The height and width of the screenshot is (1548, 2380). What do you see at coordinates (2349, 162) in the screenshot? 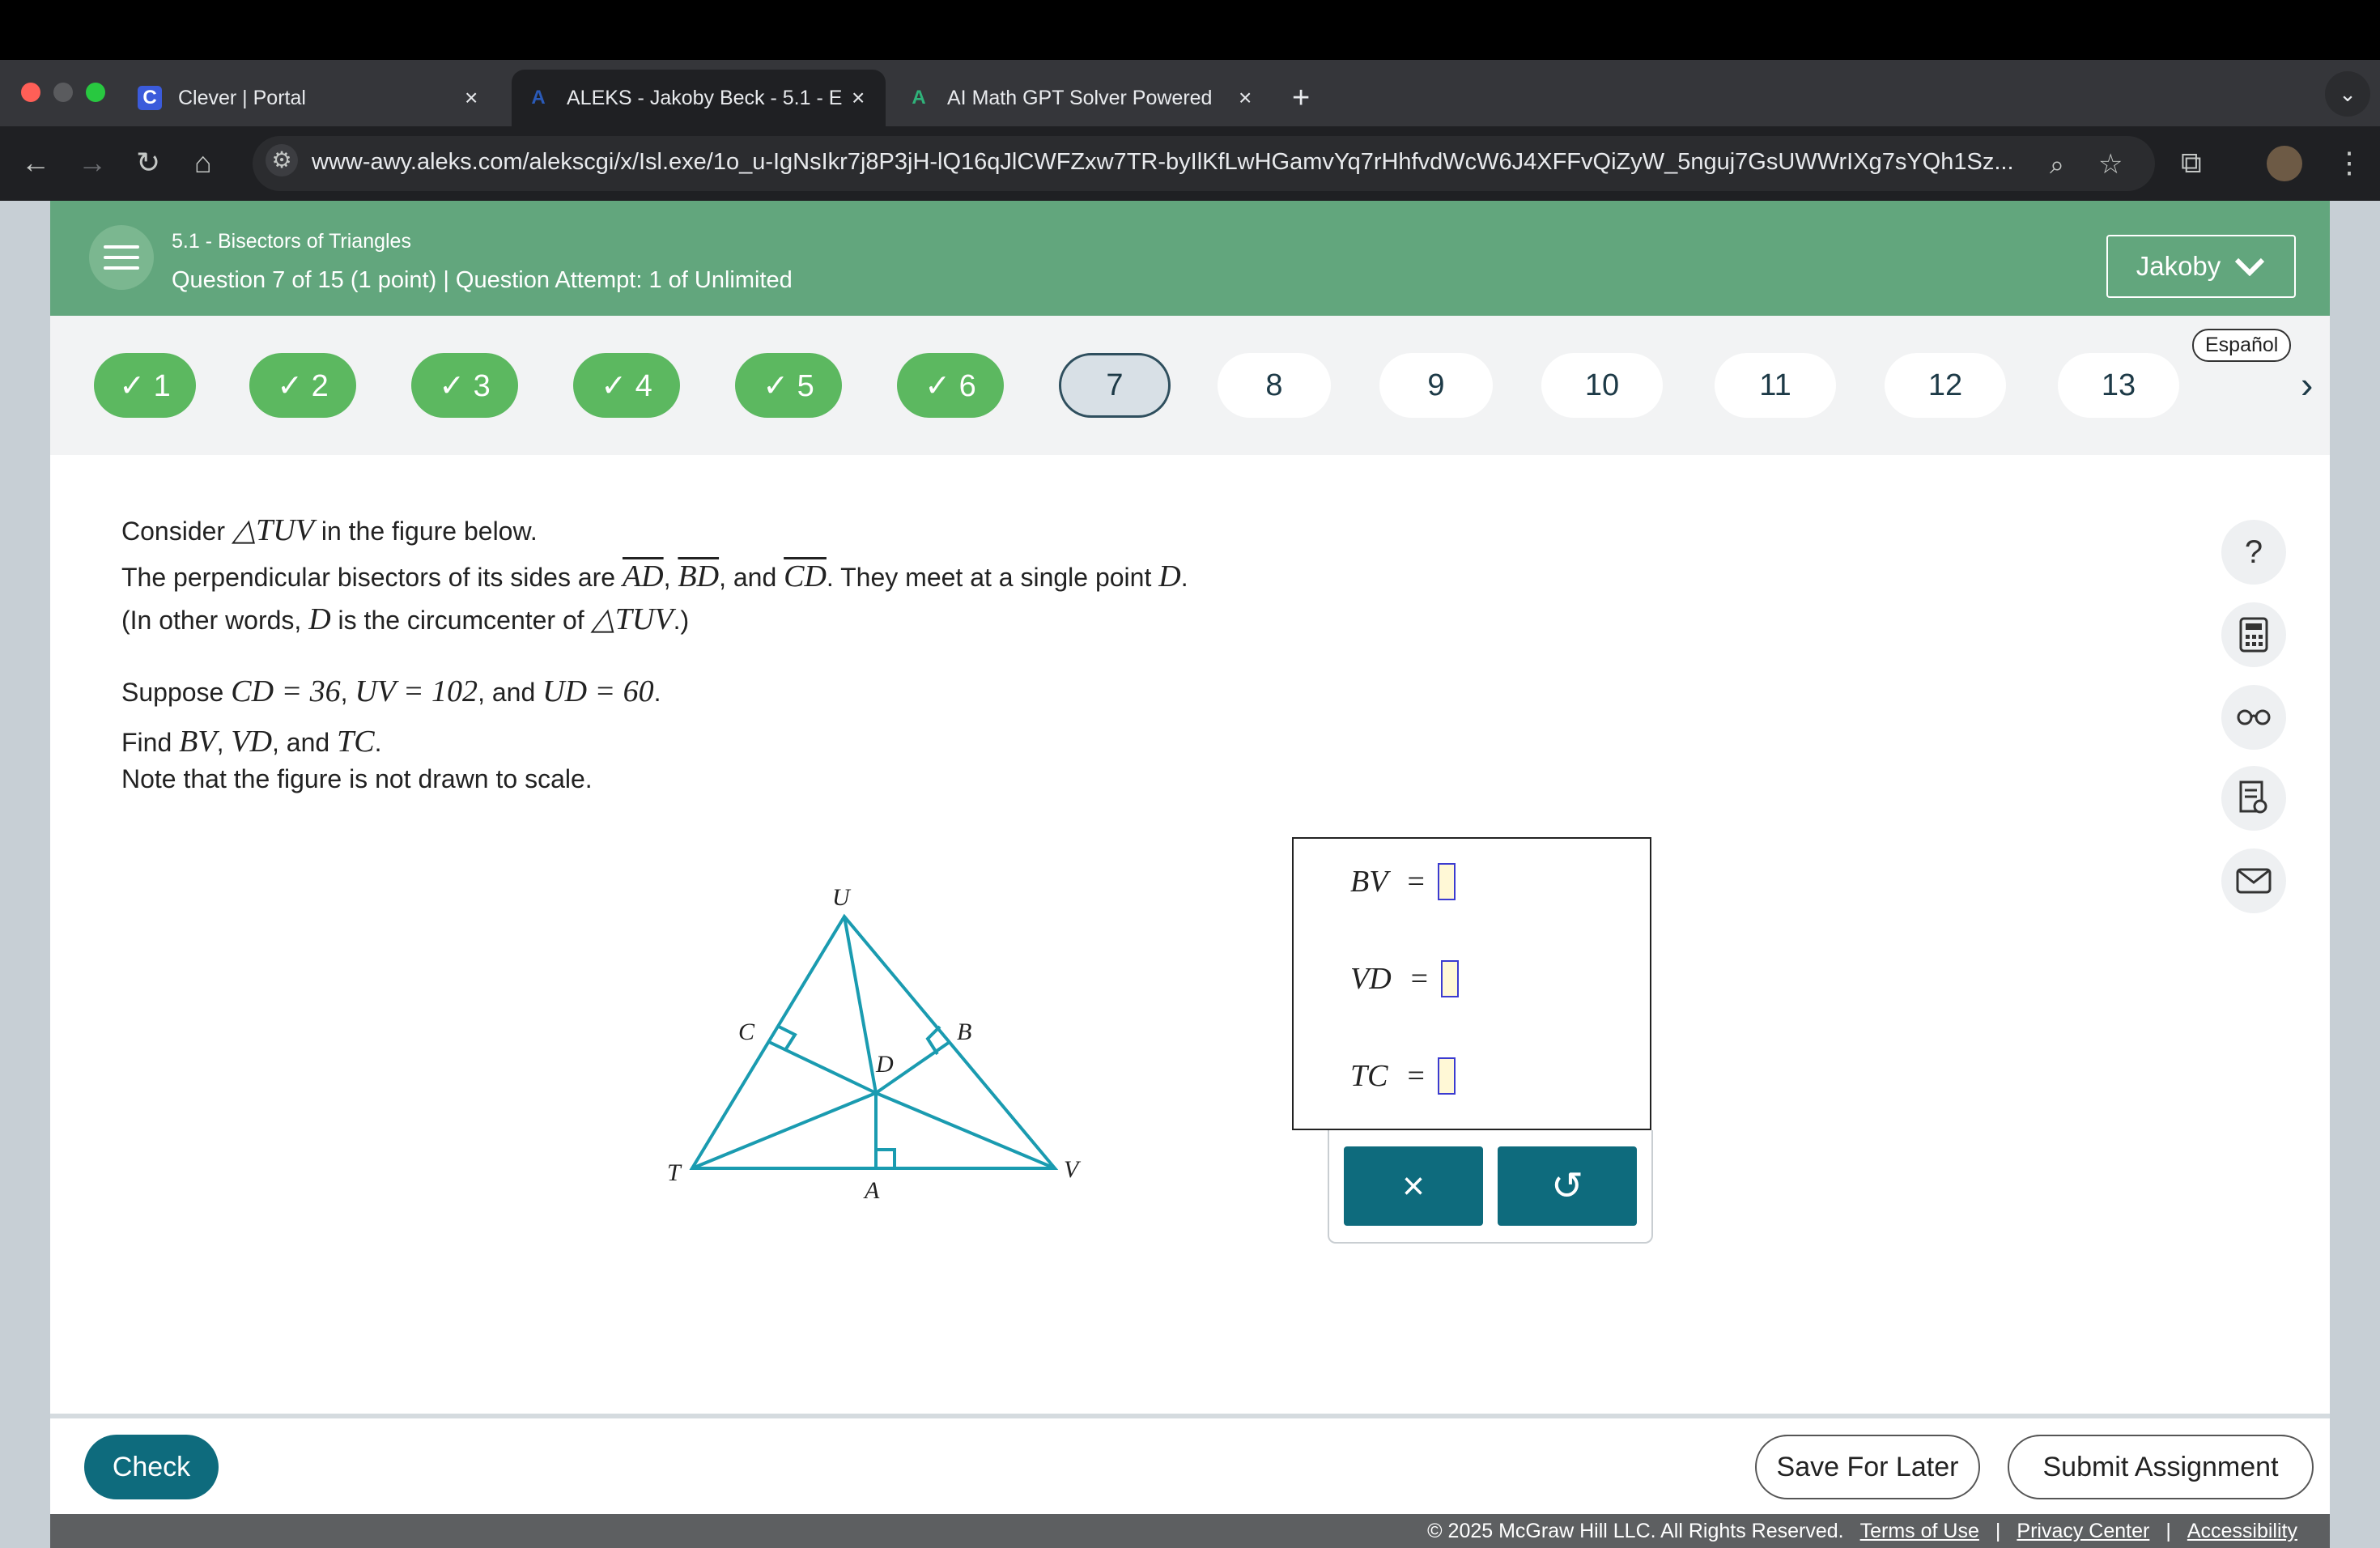
I see `more-menu-icon: ⋮` at bounding box center [2349, 162].